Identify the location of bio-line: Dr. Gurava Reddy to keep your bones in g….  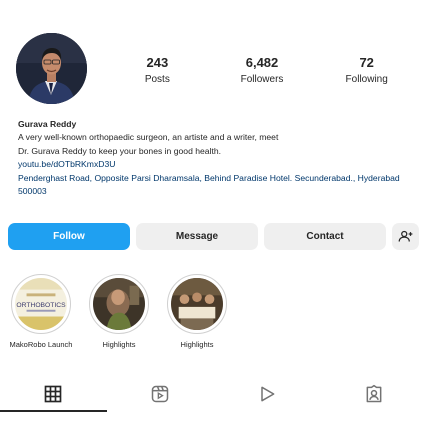
(120, 150).